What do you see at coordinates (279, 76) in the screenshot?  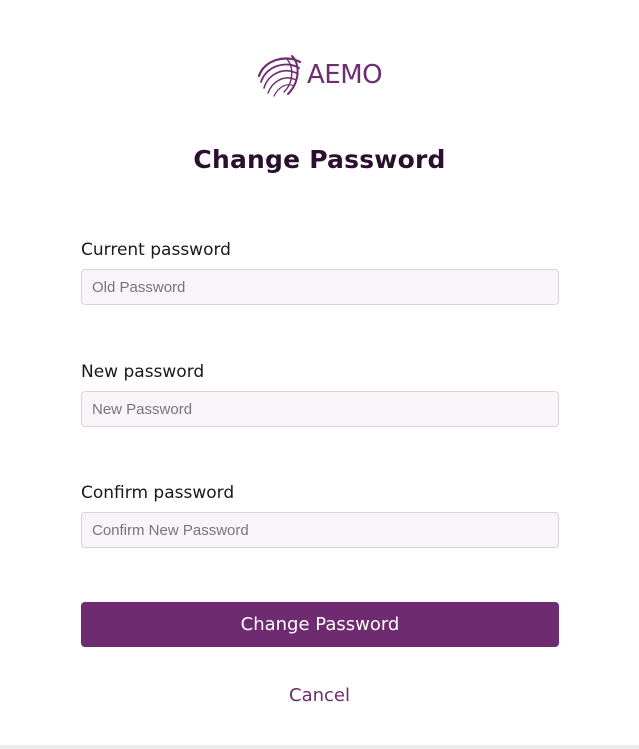 I see `aemo-swirl-logo-icon` at bounding box center [279, 76].